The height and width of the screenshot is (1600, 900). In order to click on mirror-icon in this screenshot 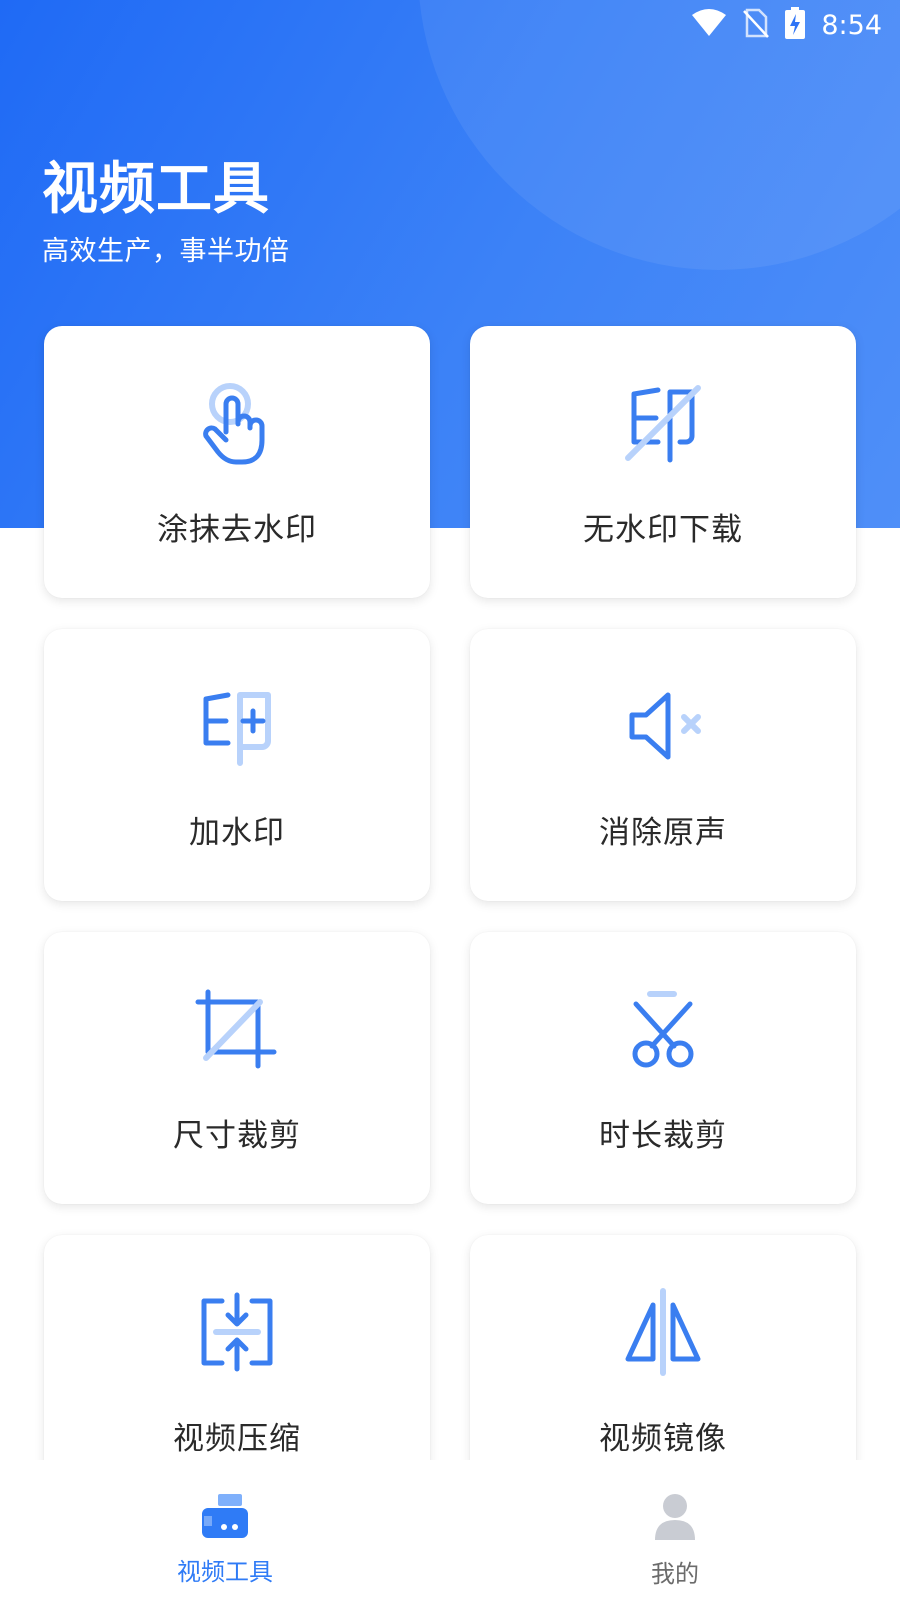, I will do `click(663, 1332)`.